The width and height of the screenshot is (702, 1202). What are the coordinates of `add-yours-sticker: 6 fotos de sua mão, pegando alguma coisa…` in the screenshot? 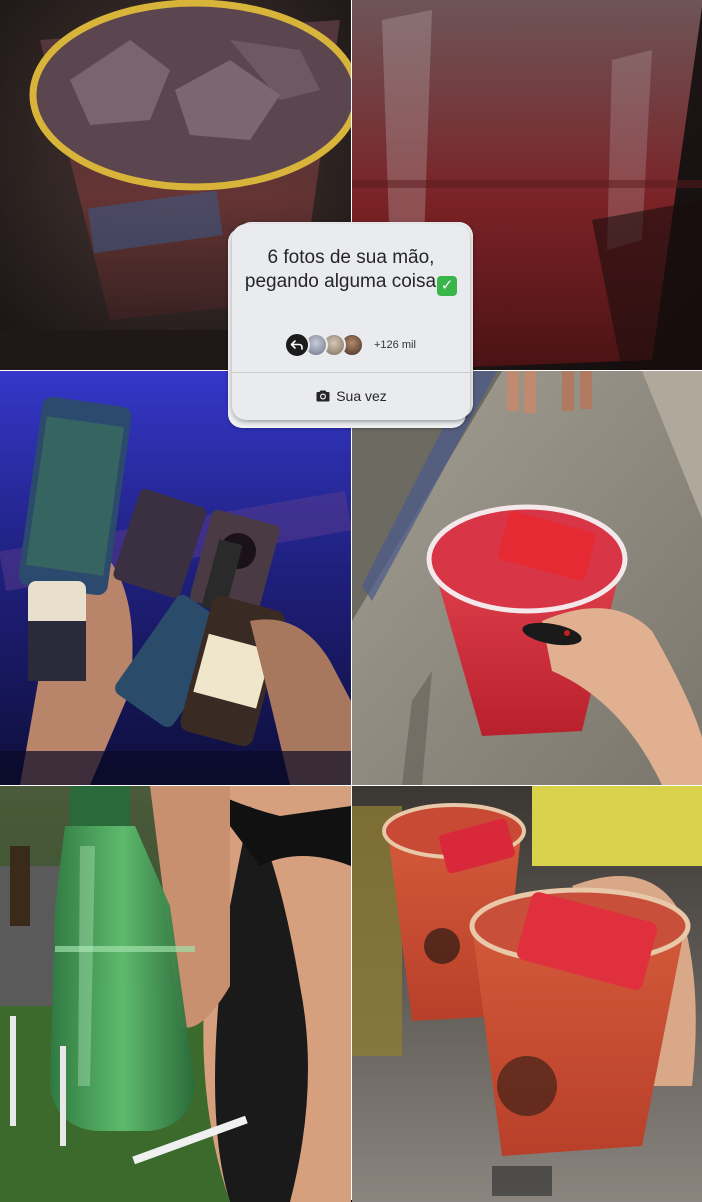 It's located at (350, 325).